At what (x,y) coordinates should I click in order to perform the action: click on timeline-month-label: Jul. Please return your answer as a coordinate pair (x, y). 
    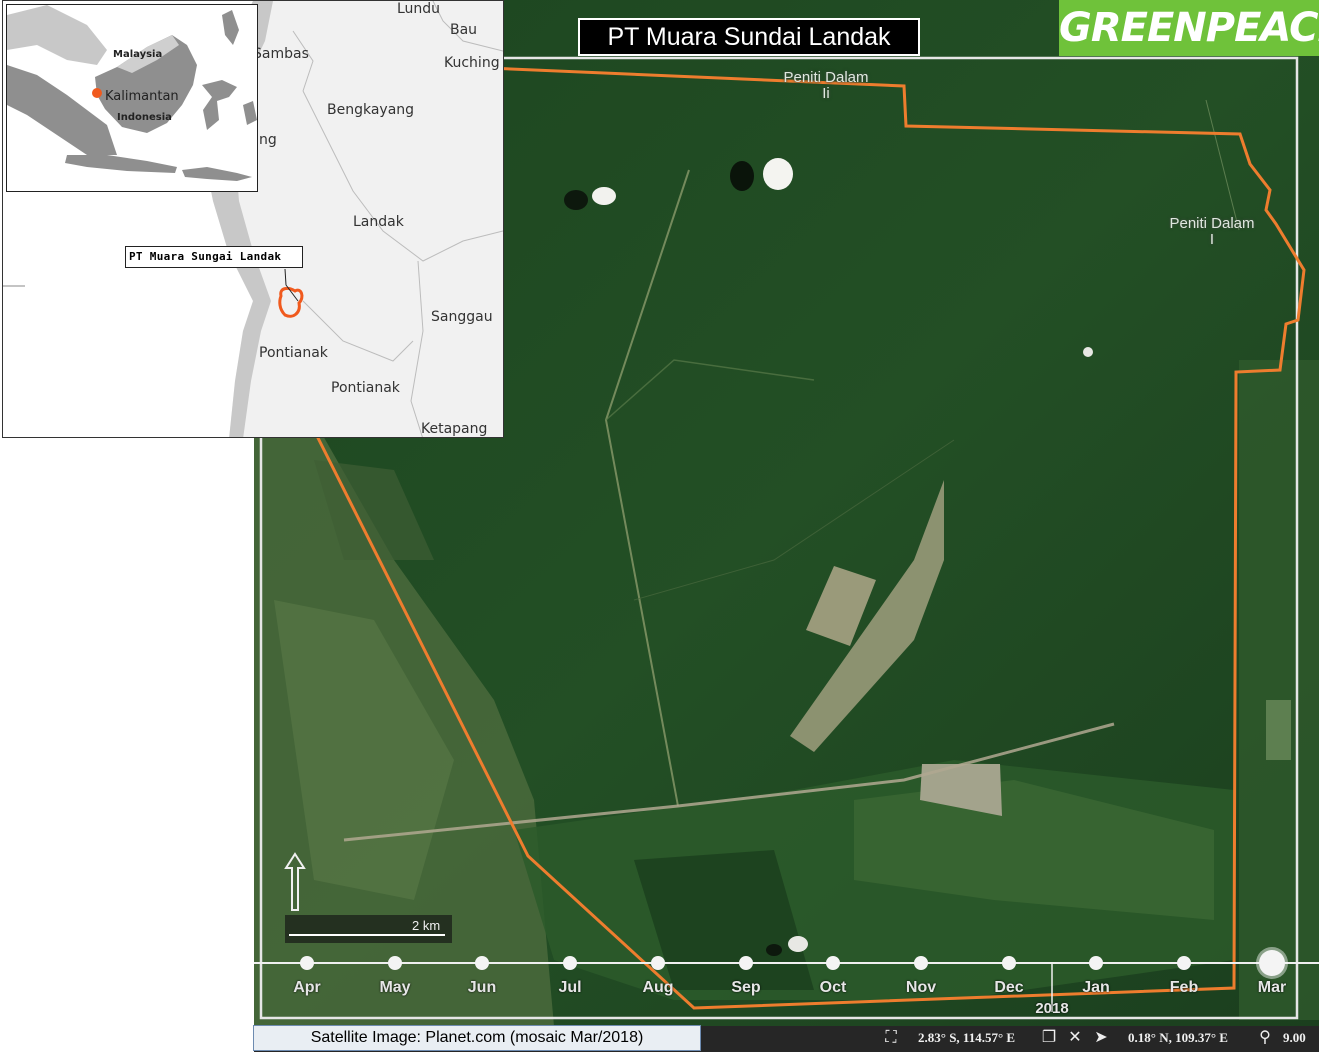
    Looking at the image, I should click on (570, 987).